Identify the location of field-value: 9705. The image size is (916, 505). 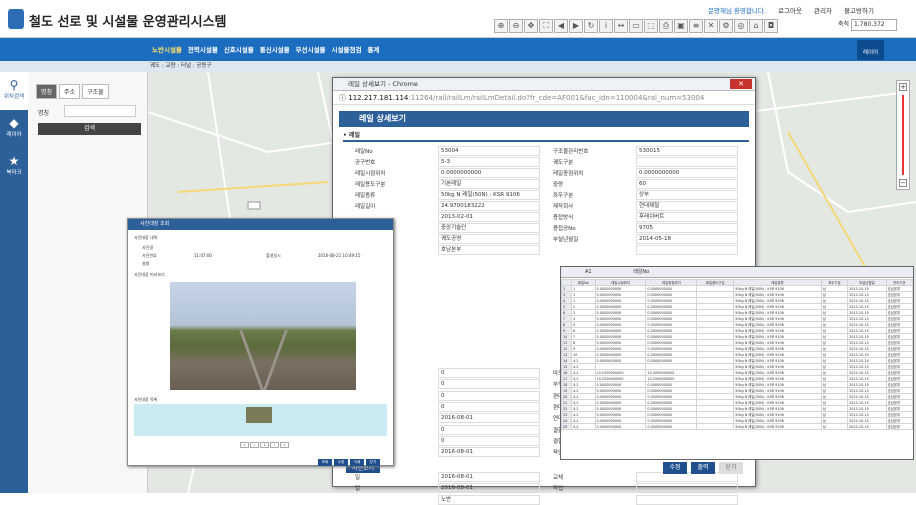
(687, 228).